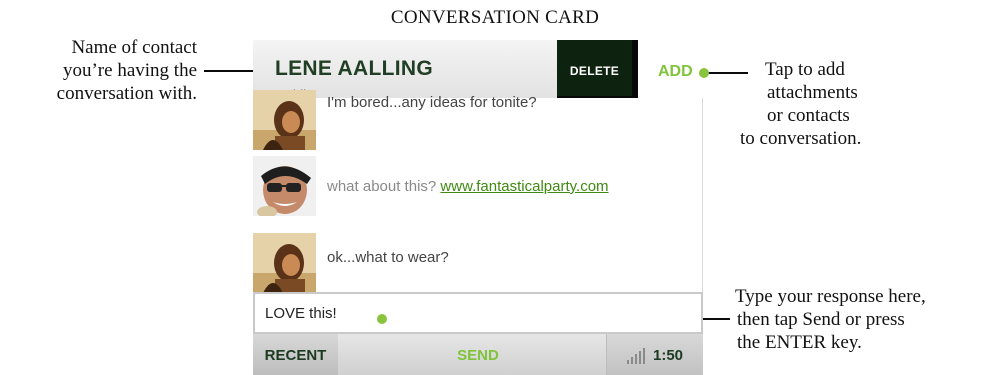  I want to click on message-text: ok...what to wear?, so click(388, 257).